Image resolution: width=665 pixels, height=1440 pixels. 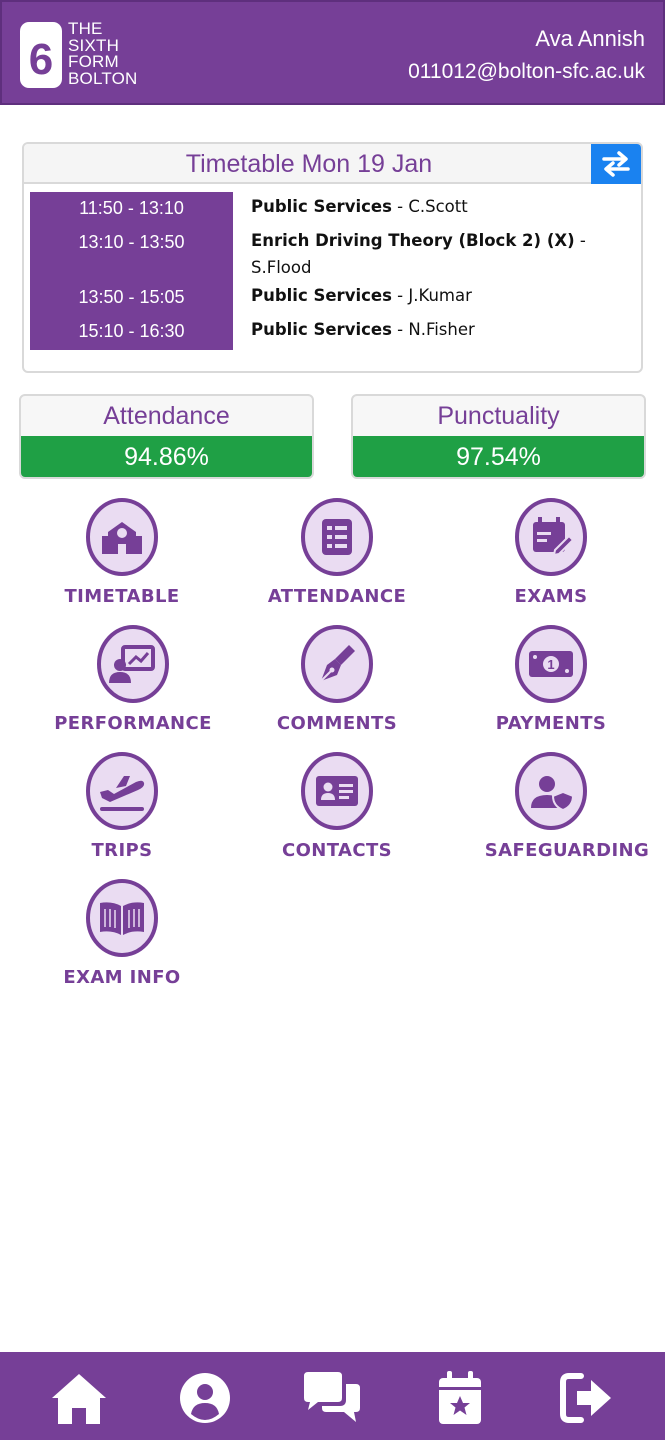 I want to click on menu-label: TRIPS, so click(x=122, y=850).